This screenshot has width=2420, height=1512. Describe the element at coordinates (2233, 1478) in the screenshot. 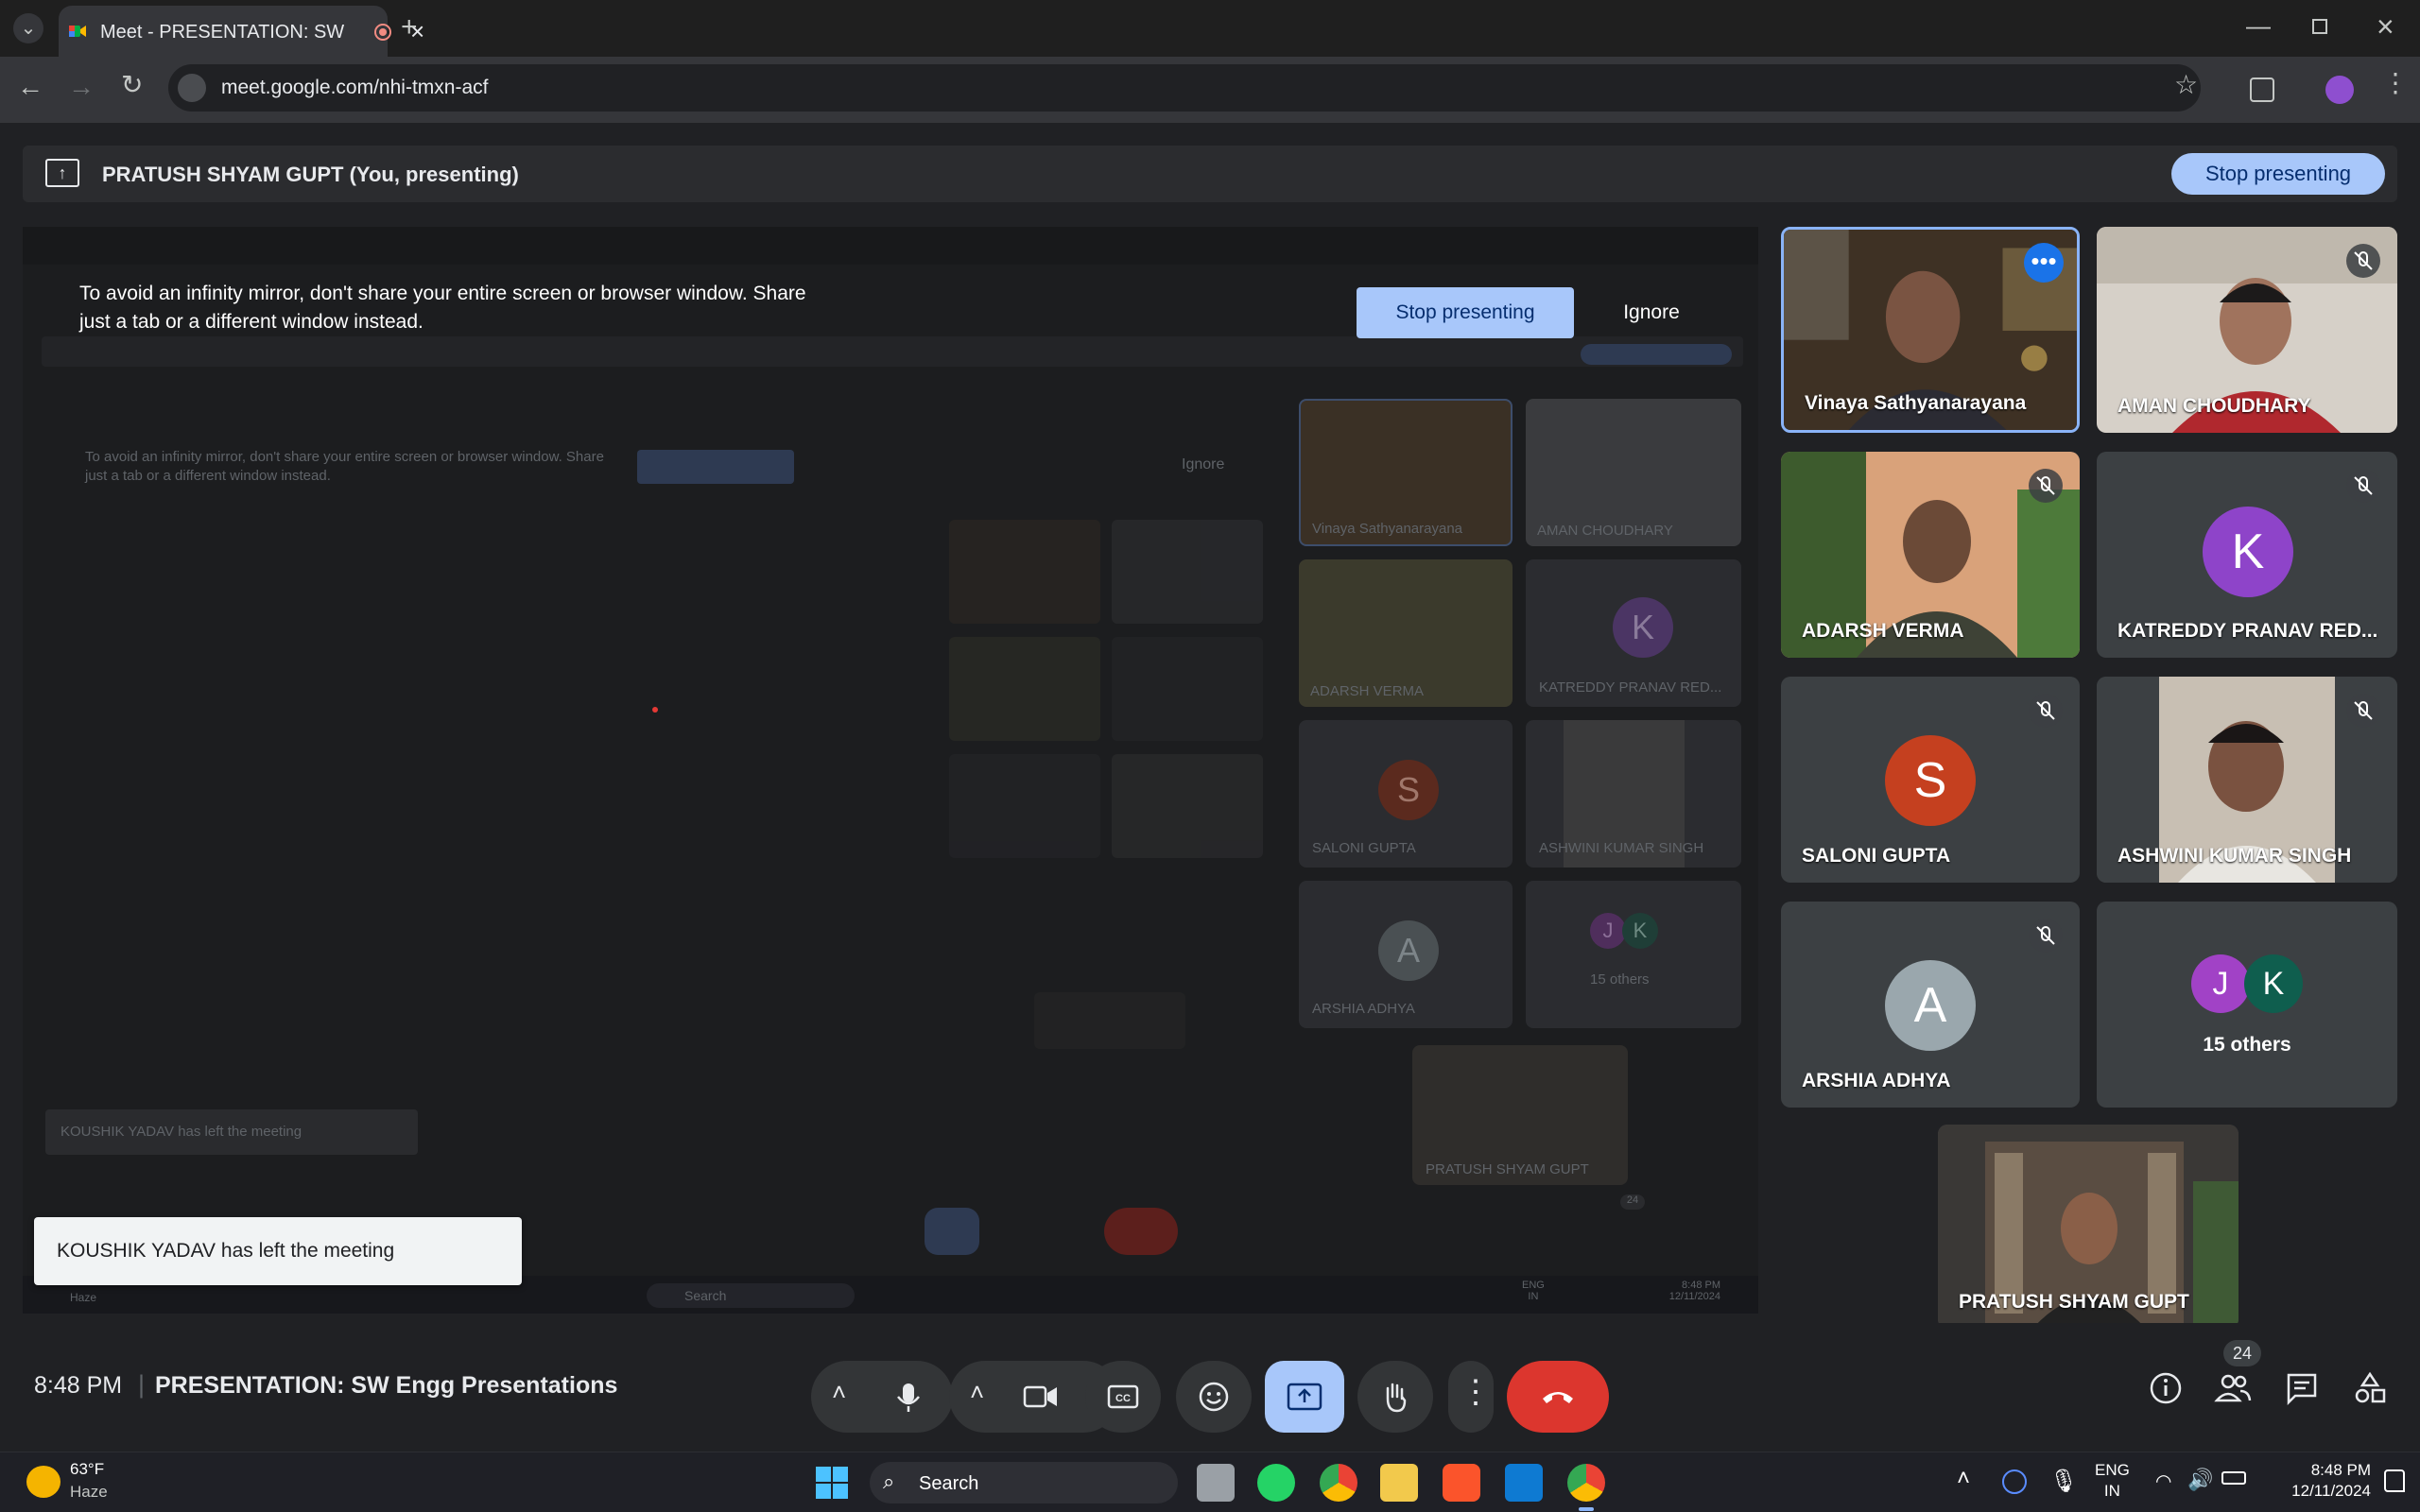

I see `battery-icon` at that location.